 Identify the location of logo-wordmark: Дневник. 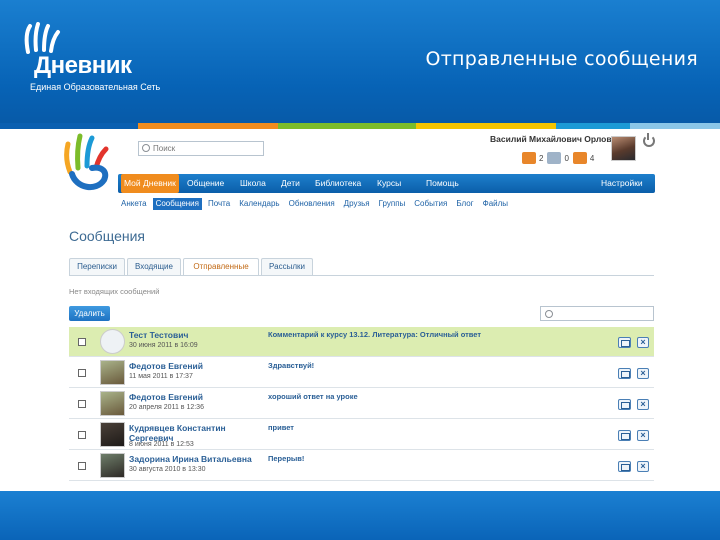
(83, 65).